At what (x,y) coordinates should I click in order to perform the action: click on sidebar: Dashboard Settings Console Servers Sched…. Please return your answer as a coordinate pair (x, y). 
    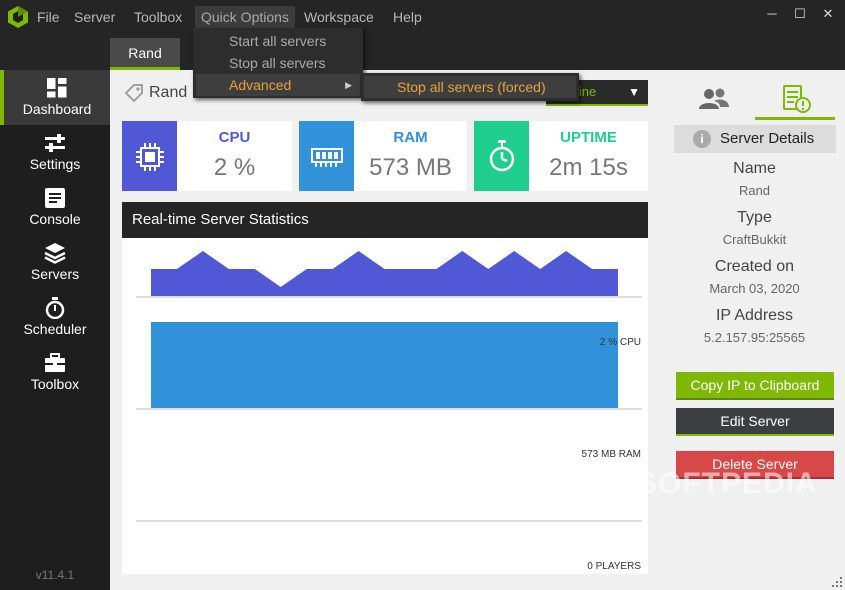
    Looking at the image, I should click on (55, 330).